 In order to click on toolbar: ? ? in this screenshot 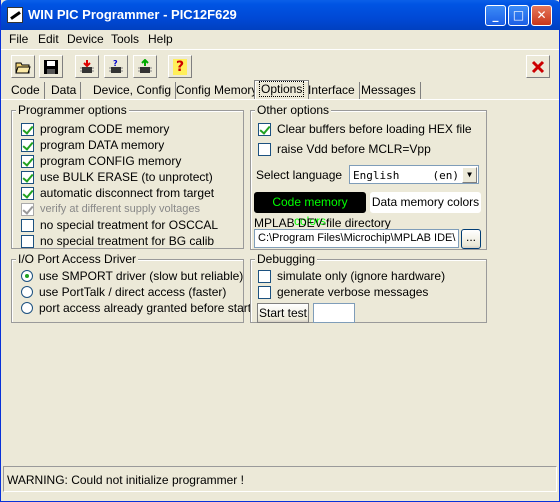, I will do `click(280, 65)`.